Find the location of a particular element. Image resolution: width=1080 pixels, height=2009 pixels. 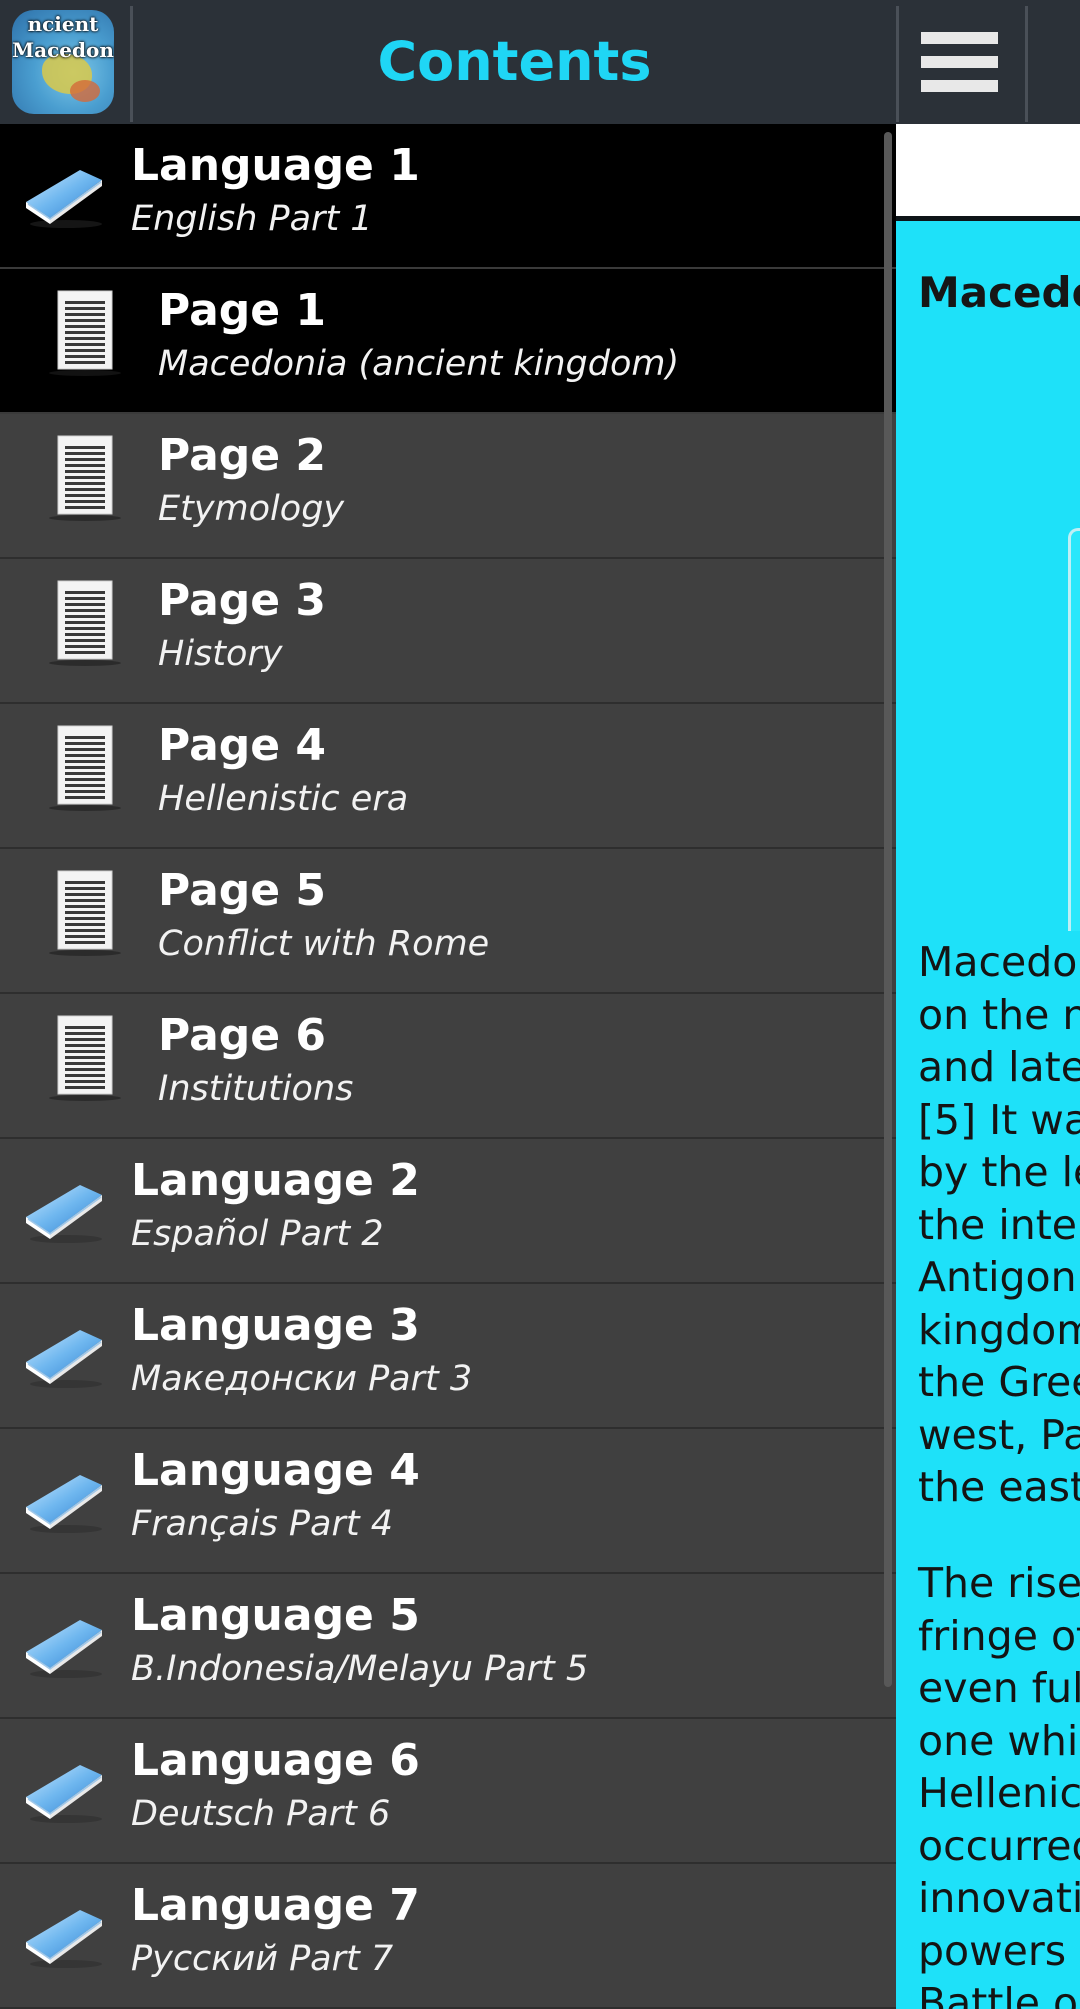

article-line: west, Pa is located at coordinates (999, 1434).